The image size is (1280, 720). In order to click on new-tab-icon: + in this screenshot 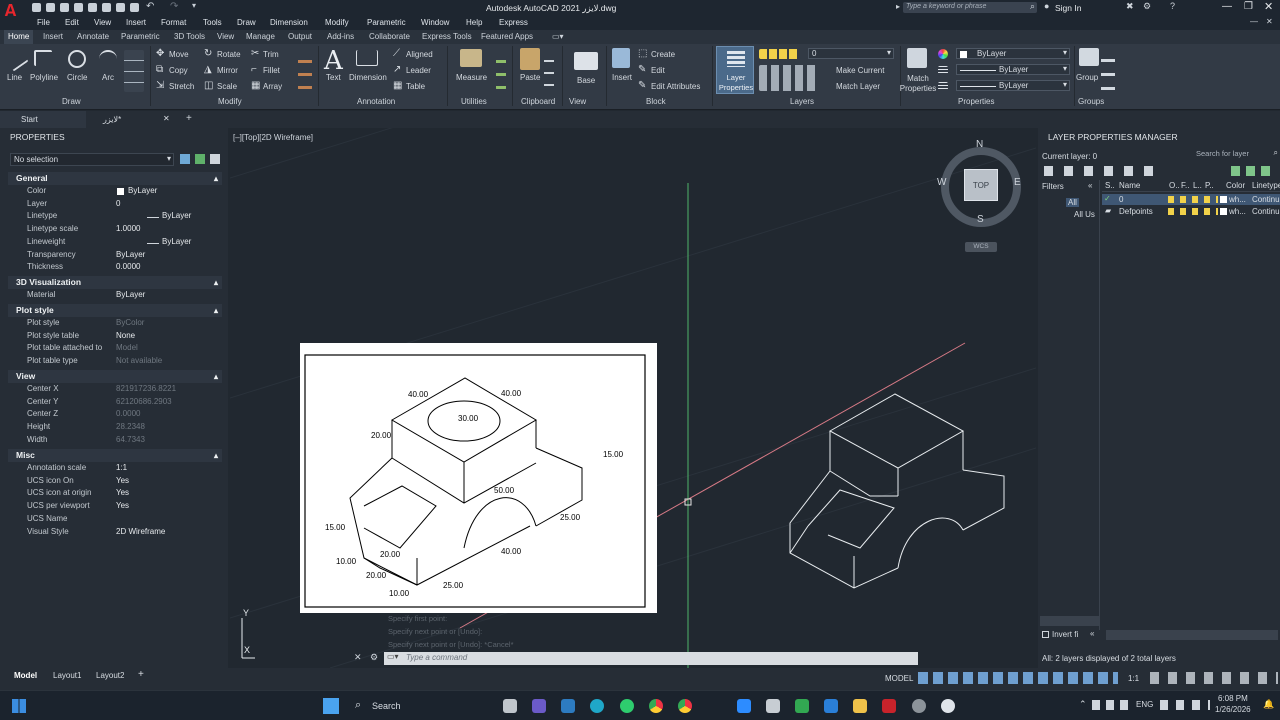, I will do `click(189, 118)`.